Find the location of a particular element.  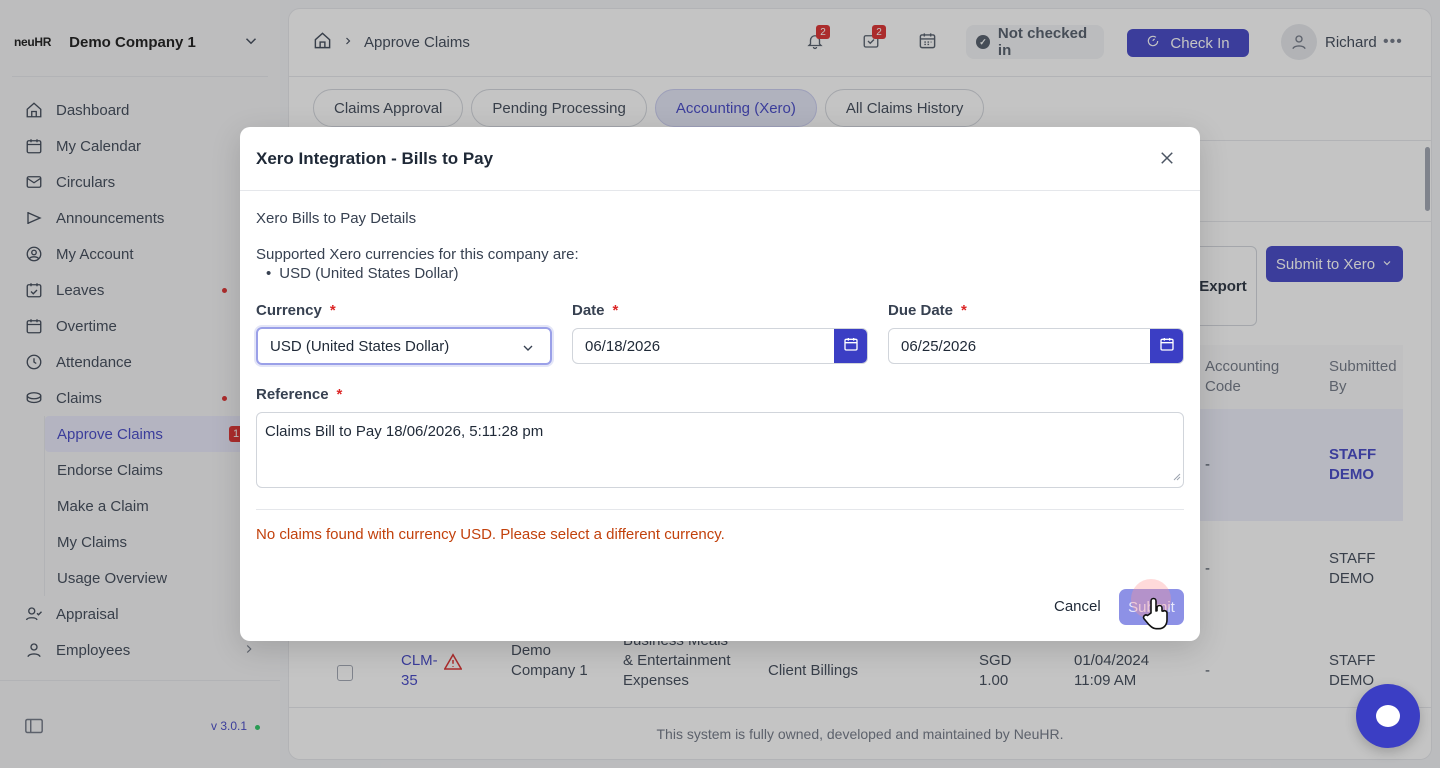

cancel-button: Cancel is located at coordinates (1077, 606).